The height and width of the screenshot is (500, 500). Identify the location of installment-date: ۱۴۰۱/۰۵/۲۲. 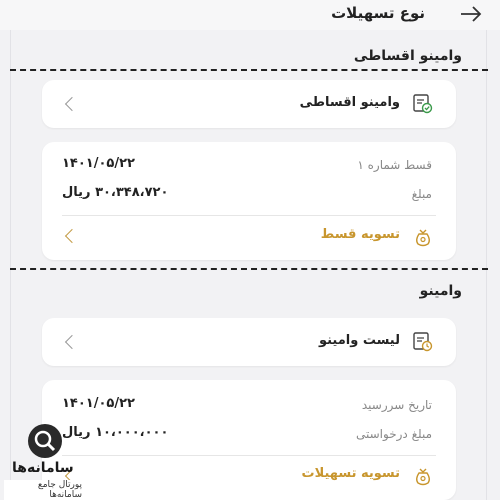
(98, 163).